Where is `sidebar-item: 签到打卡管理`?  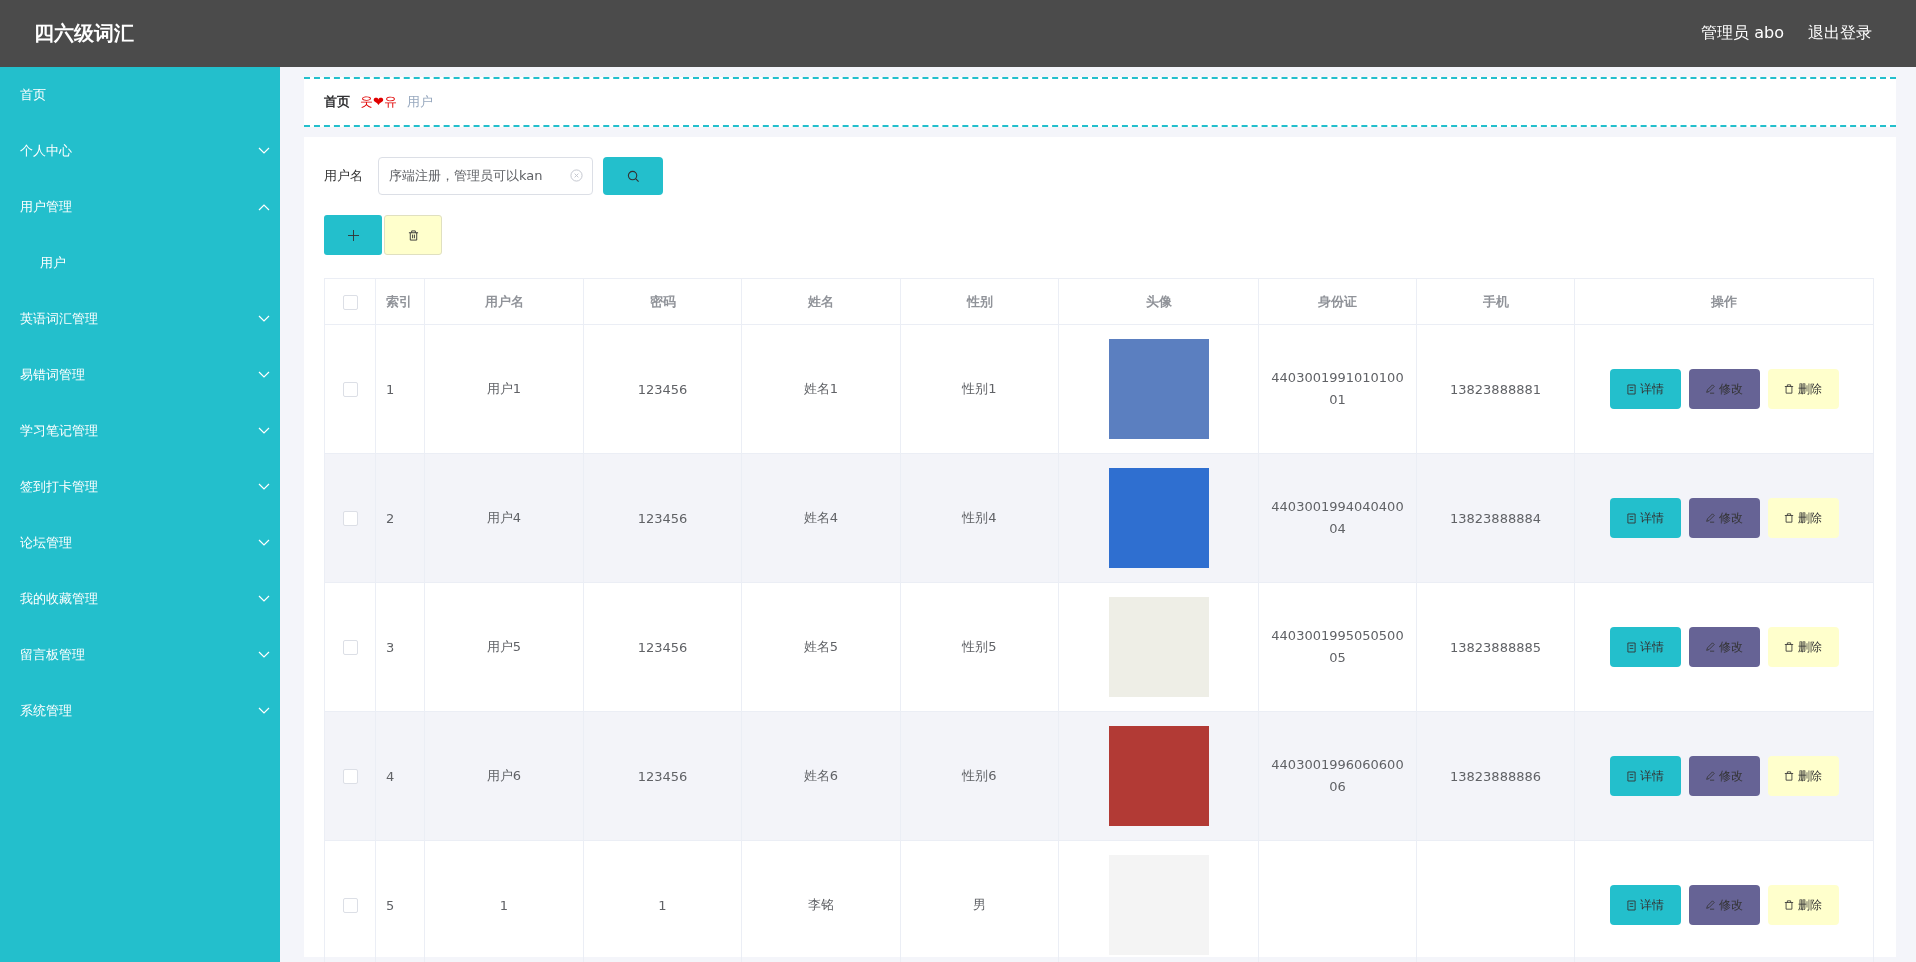 sidebar-item: 签到打卡管理 is located at coordinates (140, 487).